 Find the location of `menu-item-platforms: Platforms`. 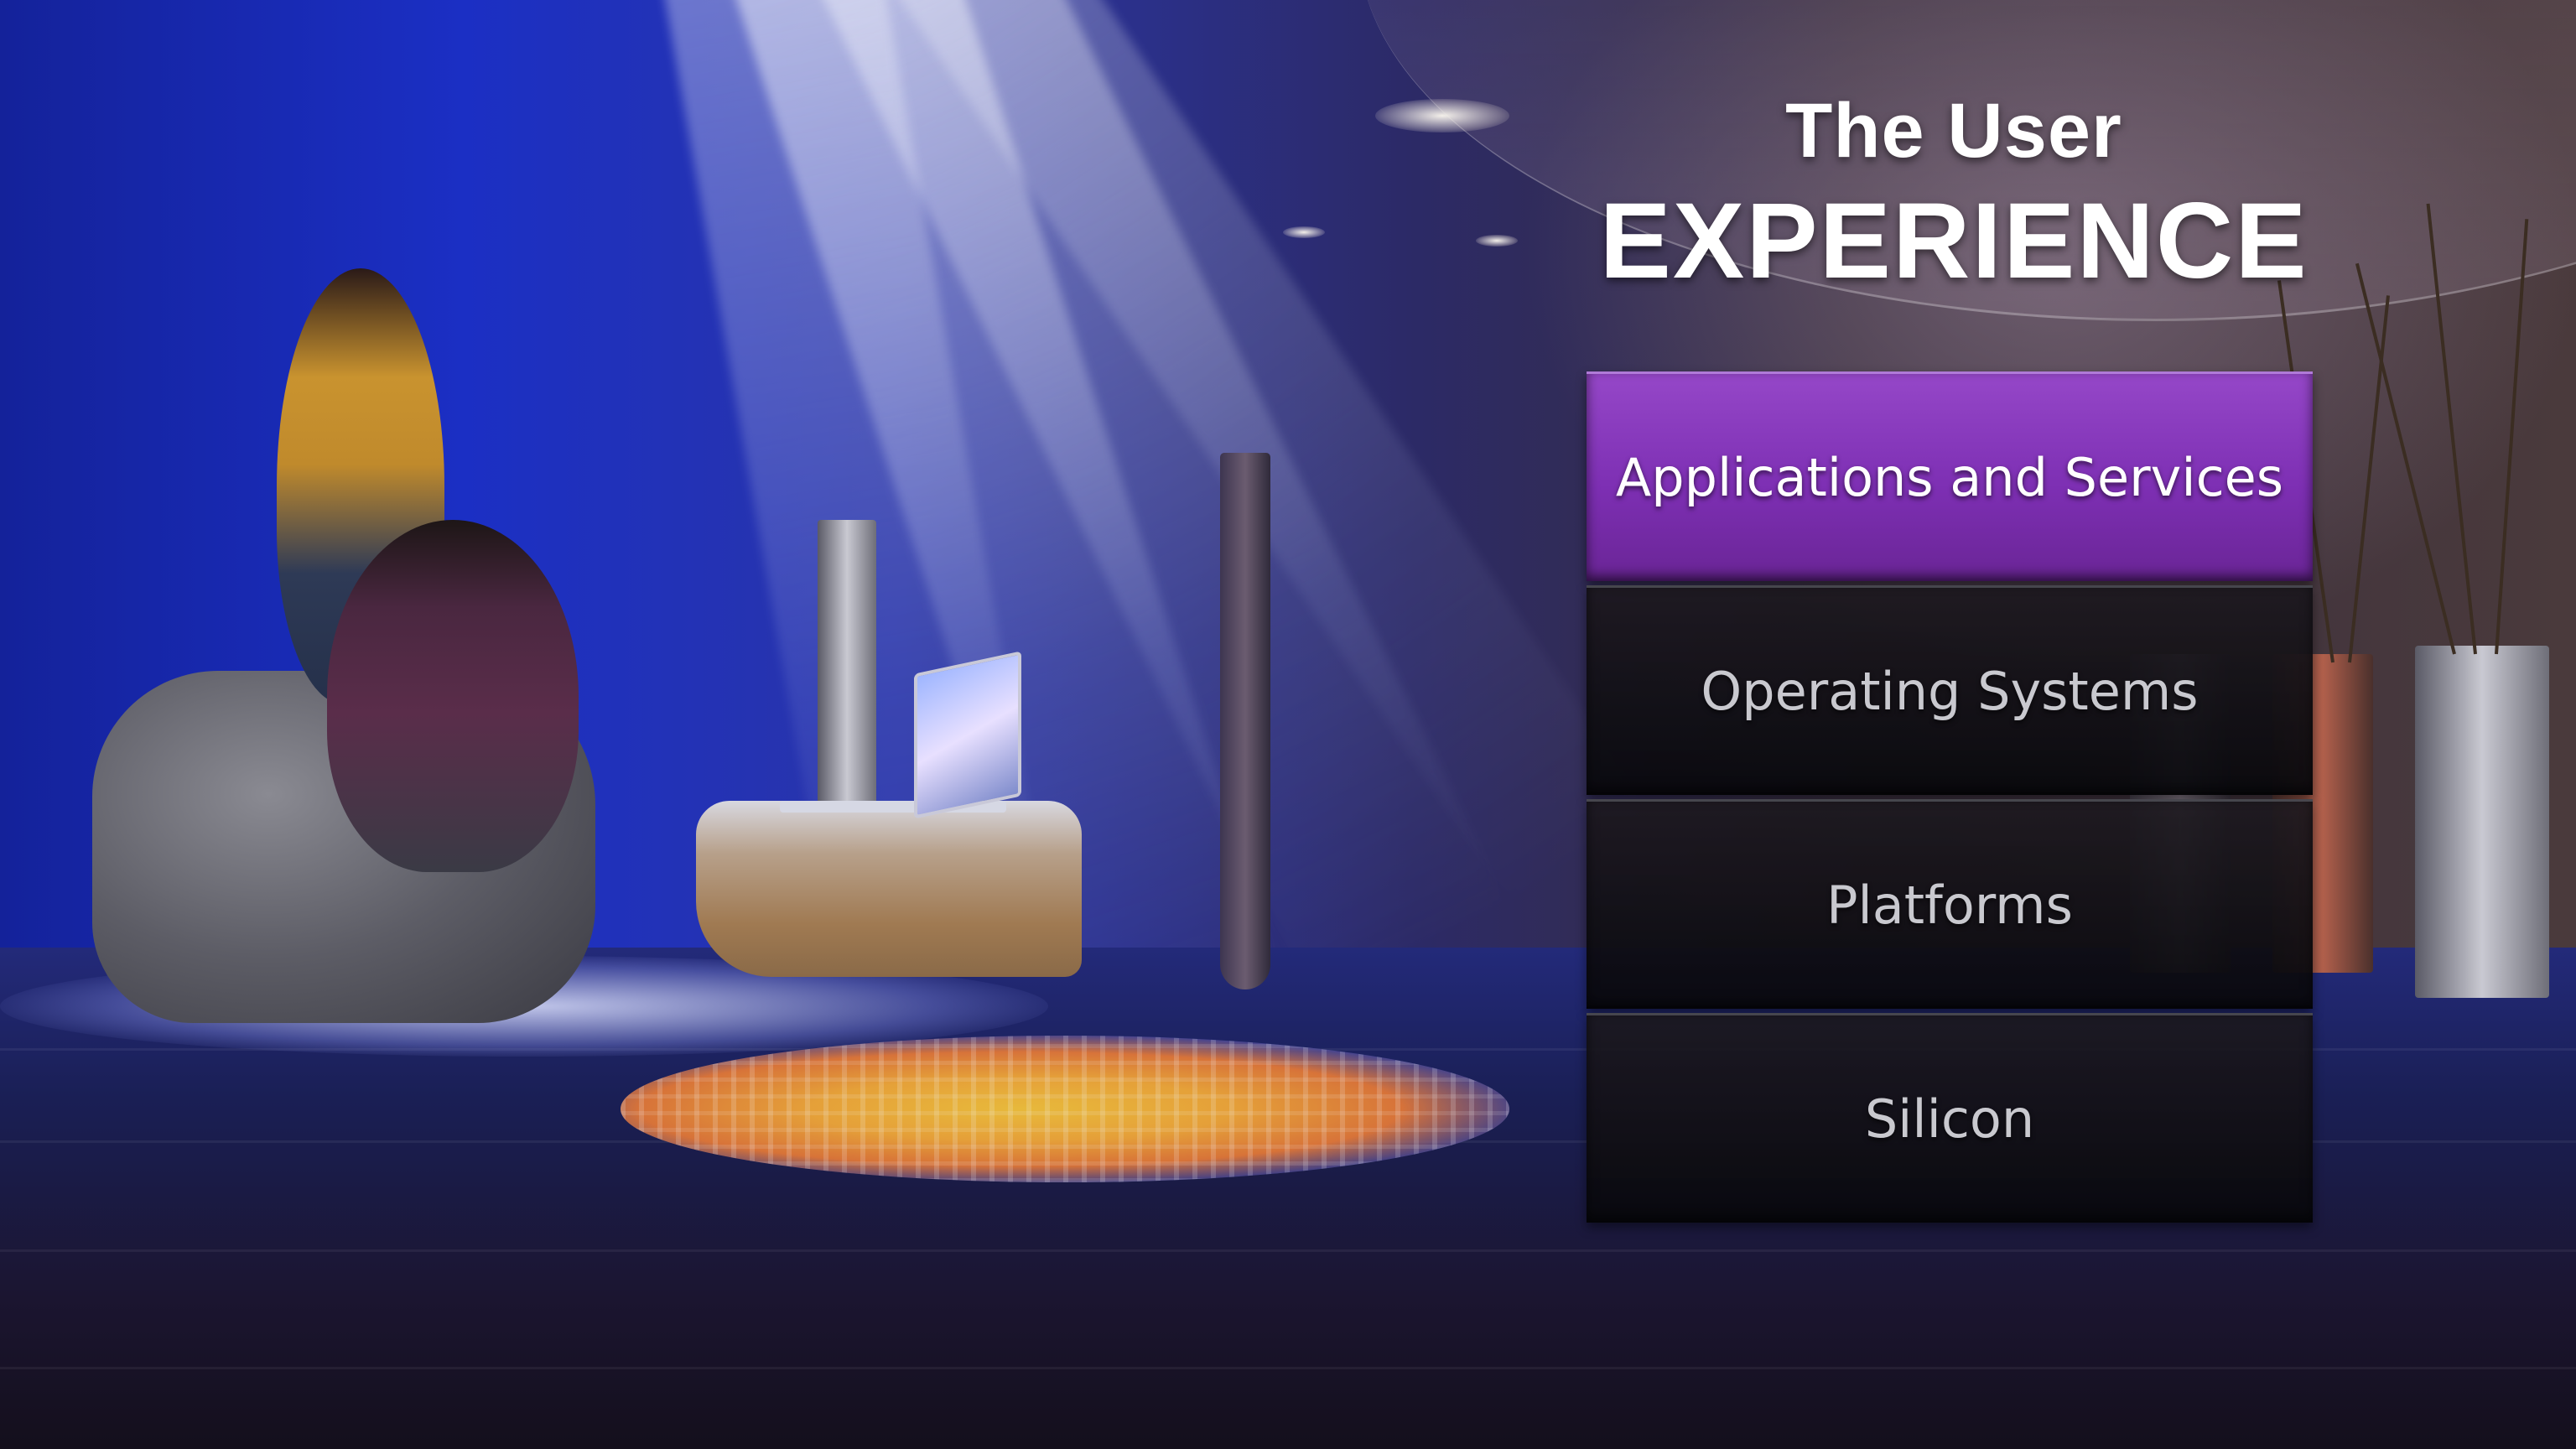

menu-item-platforms: Platforms is located at coordinates (1950, 904).